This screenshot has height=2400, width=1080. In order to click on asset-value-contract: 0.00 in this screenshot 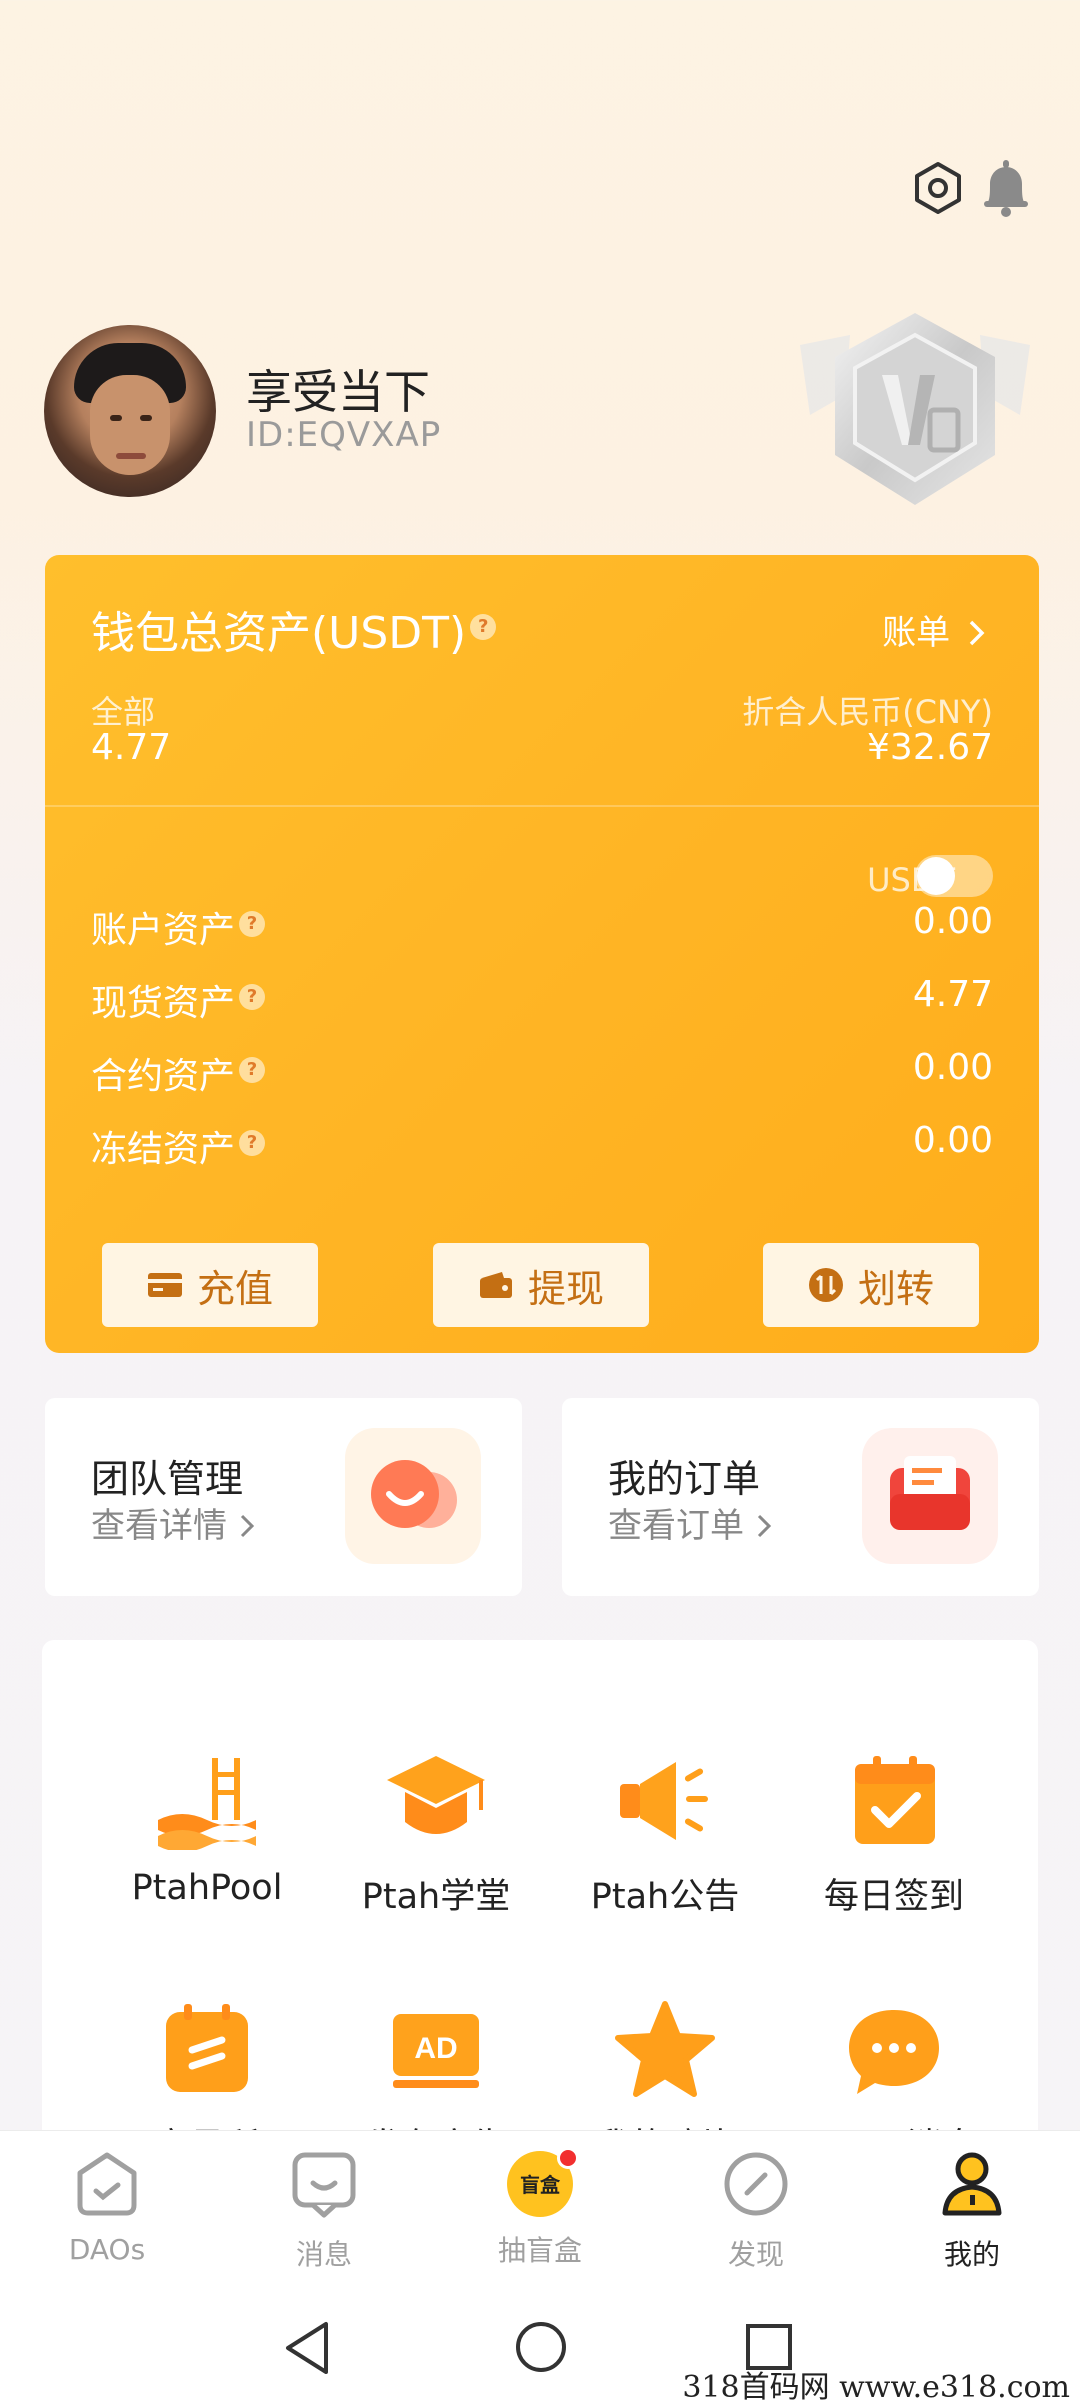, I will do `click(952, 1067)`.